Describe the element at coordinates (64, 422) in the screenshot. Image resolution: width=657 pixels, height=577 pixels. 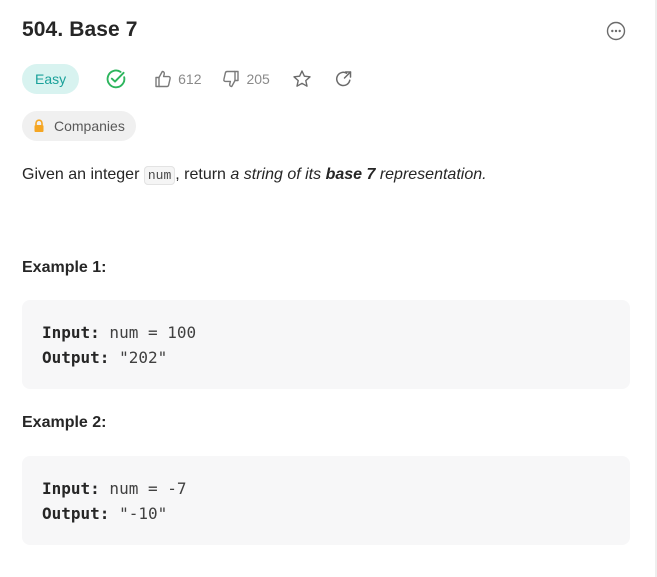
I see `example-title: Example 2:` at that location.